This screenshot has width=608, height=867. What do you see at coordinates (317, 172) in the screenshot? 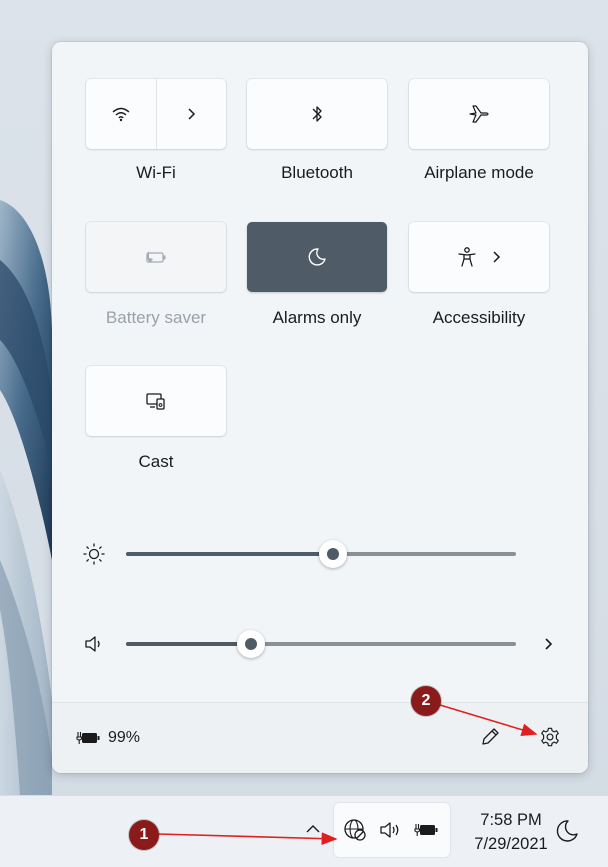
I see `bluetooth-label: Bluetooth` at bounding box center [317, 172].